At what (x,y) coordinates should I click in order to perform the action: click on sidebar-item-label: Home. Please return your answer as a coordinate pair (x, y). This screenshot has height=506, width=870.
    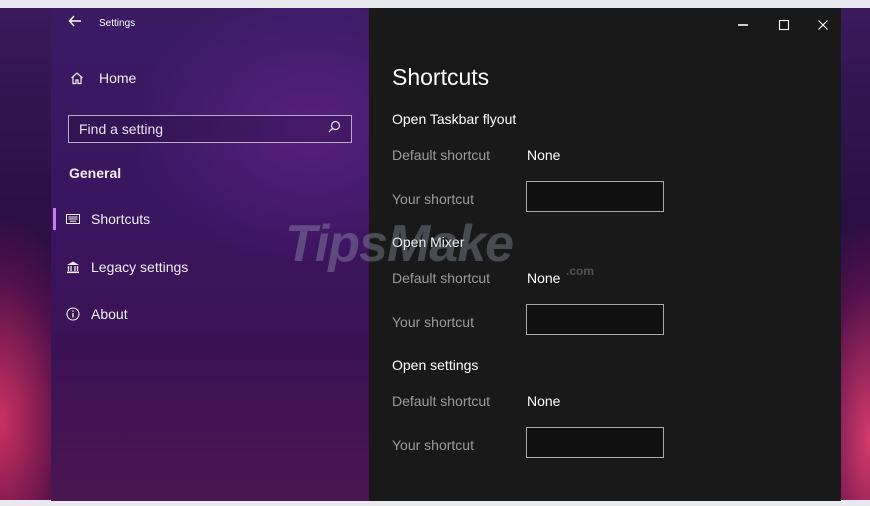
    Looking at the image, I should click on (118, 78).